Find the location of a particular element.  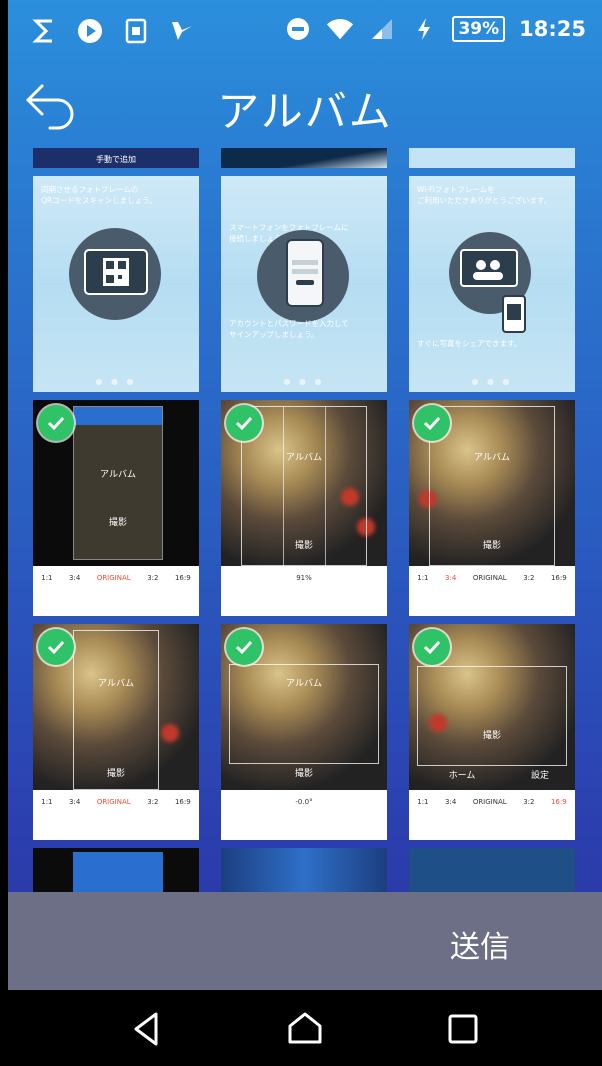

photo-tile: アルバム 撮影 -0.0° is located at coordinates (304, 732).